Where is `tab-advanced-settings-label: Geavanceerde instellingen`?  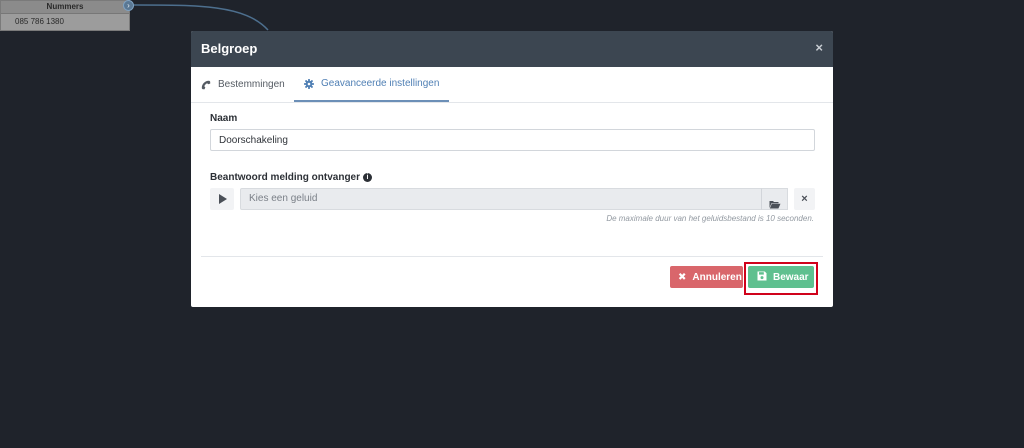 tab-advanced-settings-label: Geavanceerde instellingen is located at coordinates (380, 83).